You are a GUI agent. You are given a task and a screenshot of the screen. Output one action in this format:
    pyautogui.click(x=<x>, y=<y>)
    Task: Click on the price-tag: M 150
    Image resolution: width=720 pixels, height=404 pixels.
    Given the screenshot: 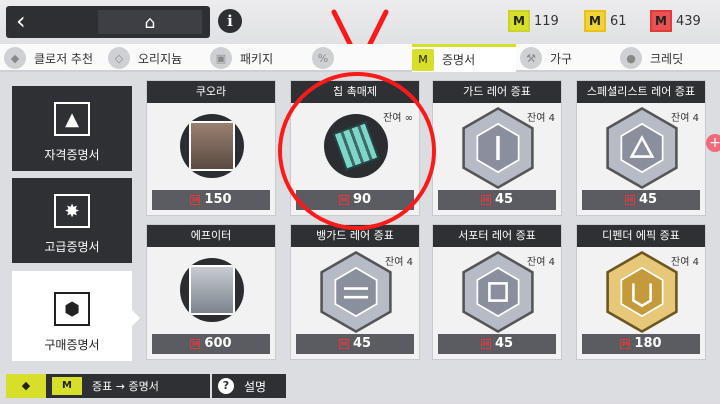 What is the action you would take?
    pyautogui.click(x=211, y=200)
    